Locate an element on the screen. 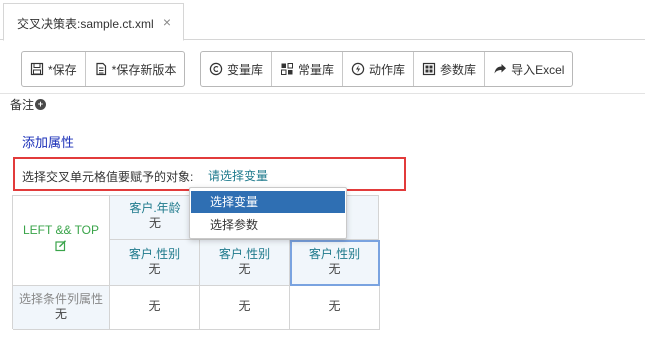 This screenshot has height=339, width=645. parameter-lib-label: 参数库 is located at coordinates (458, 69).